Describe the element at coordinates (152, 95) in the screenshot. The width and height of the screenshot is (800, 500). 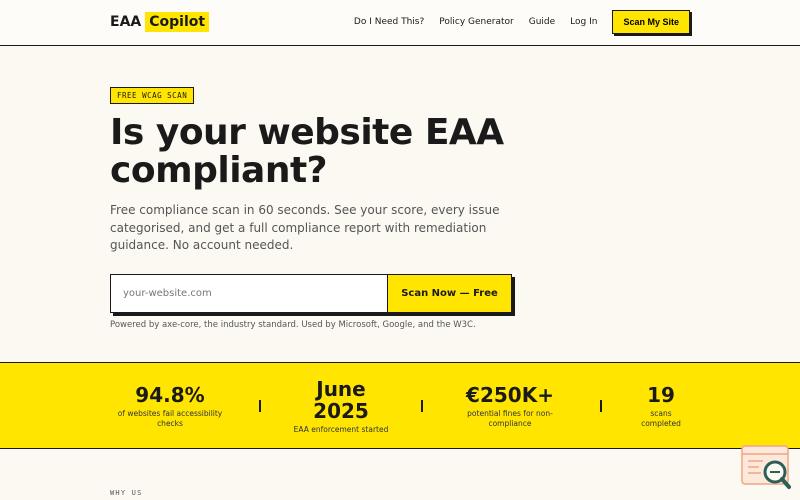
I see `free-wcag-scan-badge: FREE WCAG SCAN` at that location.